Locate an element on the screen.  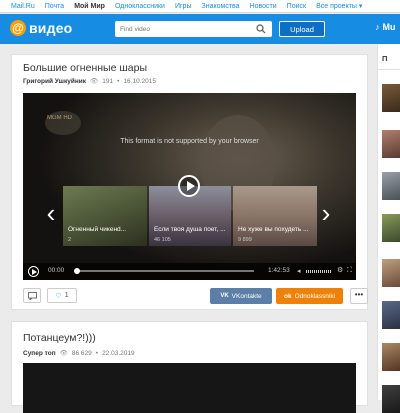
upload-date: 16.10.2015 is located at coordinates (139, 81).